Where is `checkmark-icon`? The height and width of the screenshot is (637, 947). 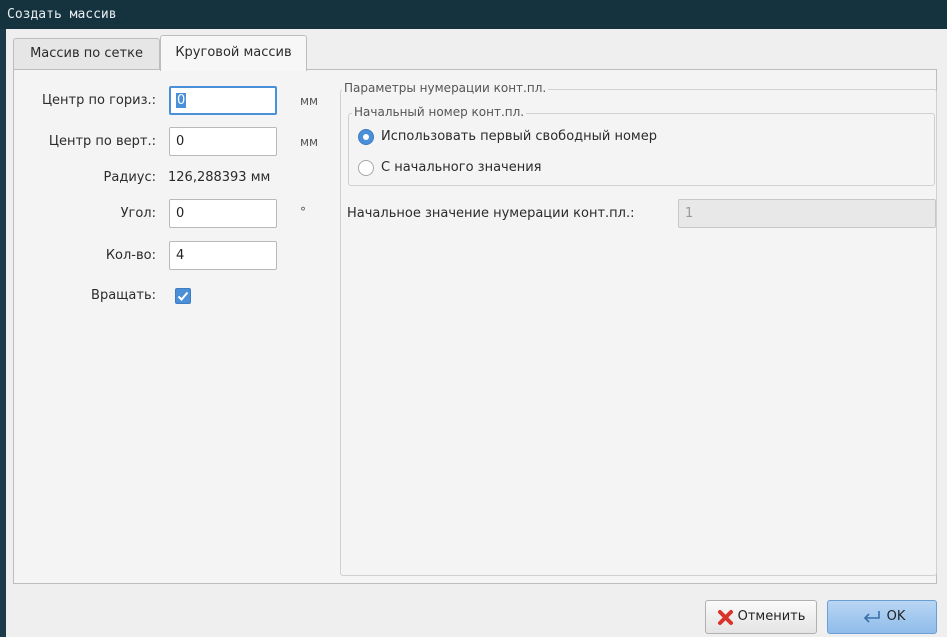
checkmark-icon is located at coordinates (183, 296).